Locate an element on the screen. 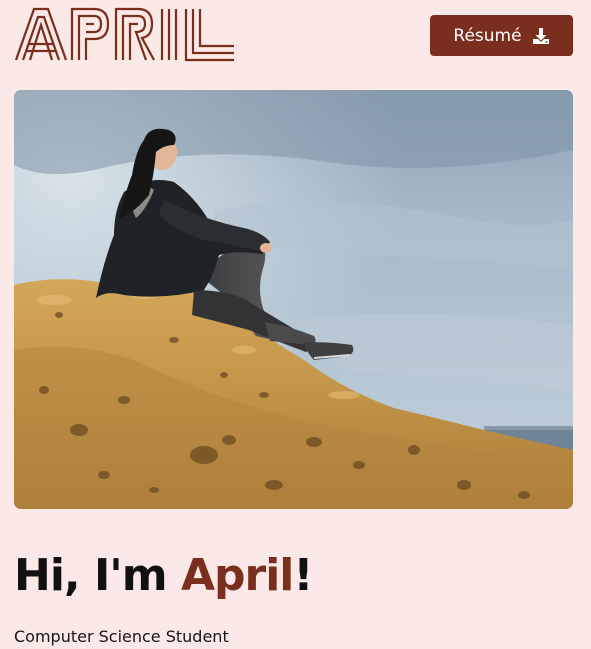 Image resolution: width=591 pixels, height=649 pixels. subtitle: Computer Science Student is located at coordinates (121, 636).